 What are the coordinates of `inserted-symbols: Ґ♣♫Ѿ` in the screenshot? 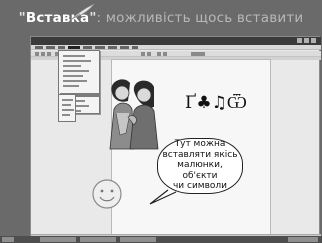 It's located at (216, 103).